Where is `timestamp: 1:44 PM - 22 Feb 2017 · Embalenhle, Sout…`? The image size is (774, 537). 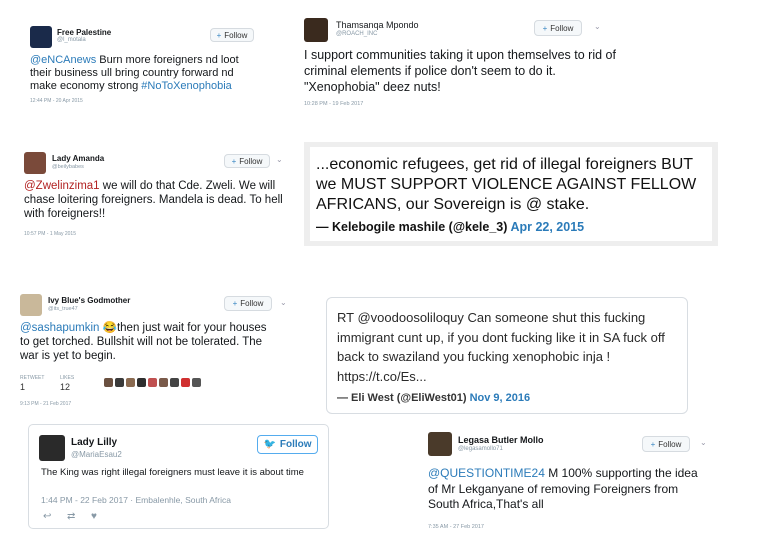 timestamp: 1:44 PM - 22 Feb 2017 · Embalenhle, Sout… is located at coordinates (136, 500).